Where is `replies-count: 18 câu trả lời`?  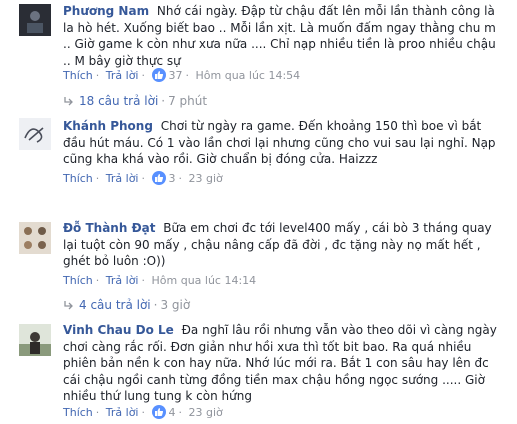 replies-count: 18 câu trả lời is located at coordinates (118, 101).